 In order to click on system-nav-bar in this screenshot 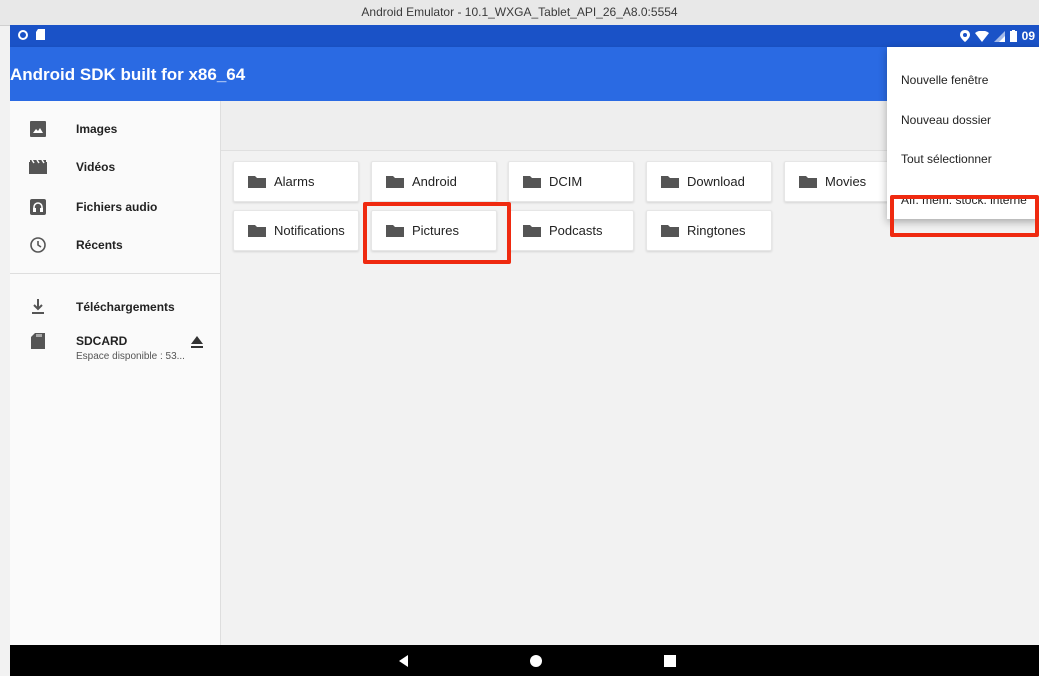, I will do `click(524, 660)`.